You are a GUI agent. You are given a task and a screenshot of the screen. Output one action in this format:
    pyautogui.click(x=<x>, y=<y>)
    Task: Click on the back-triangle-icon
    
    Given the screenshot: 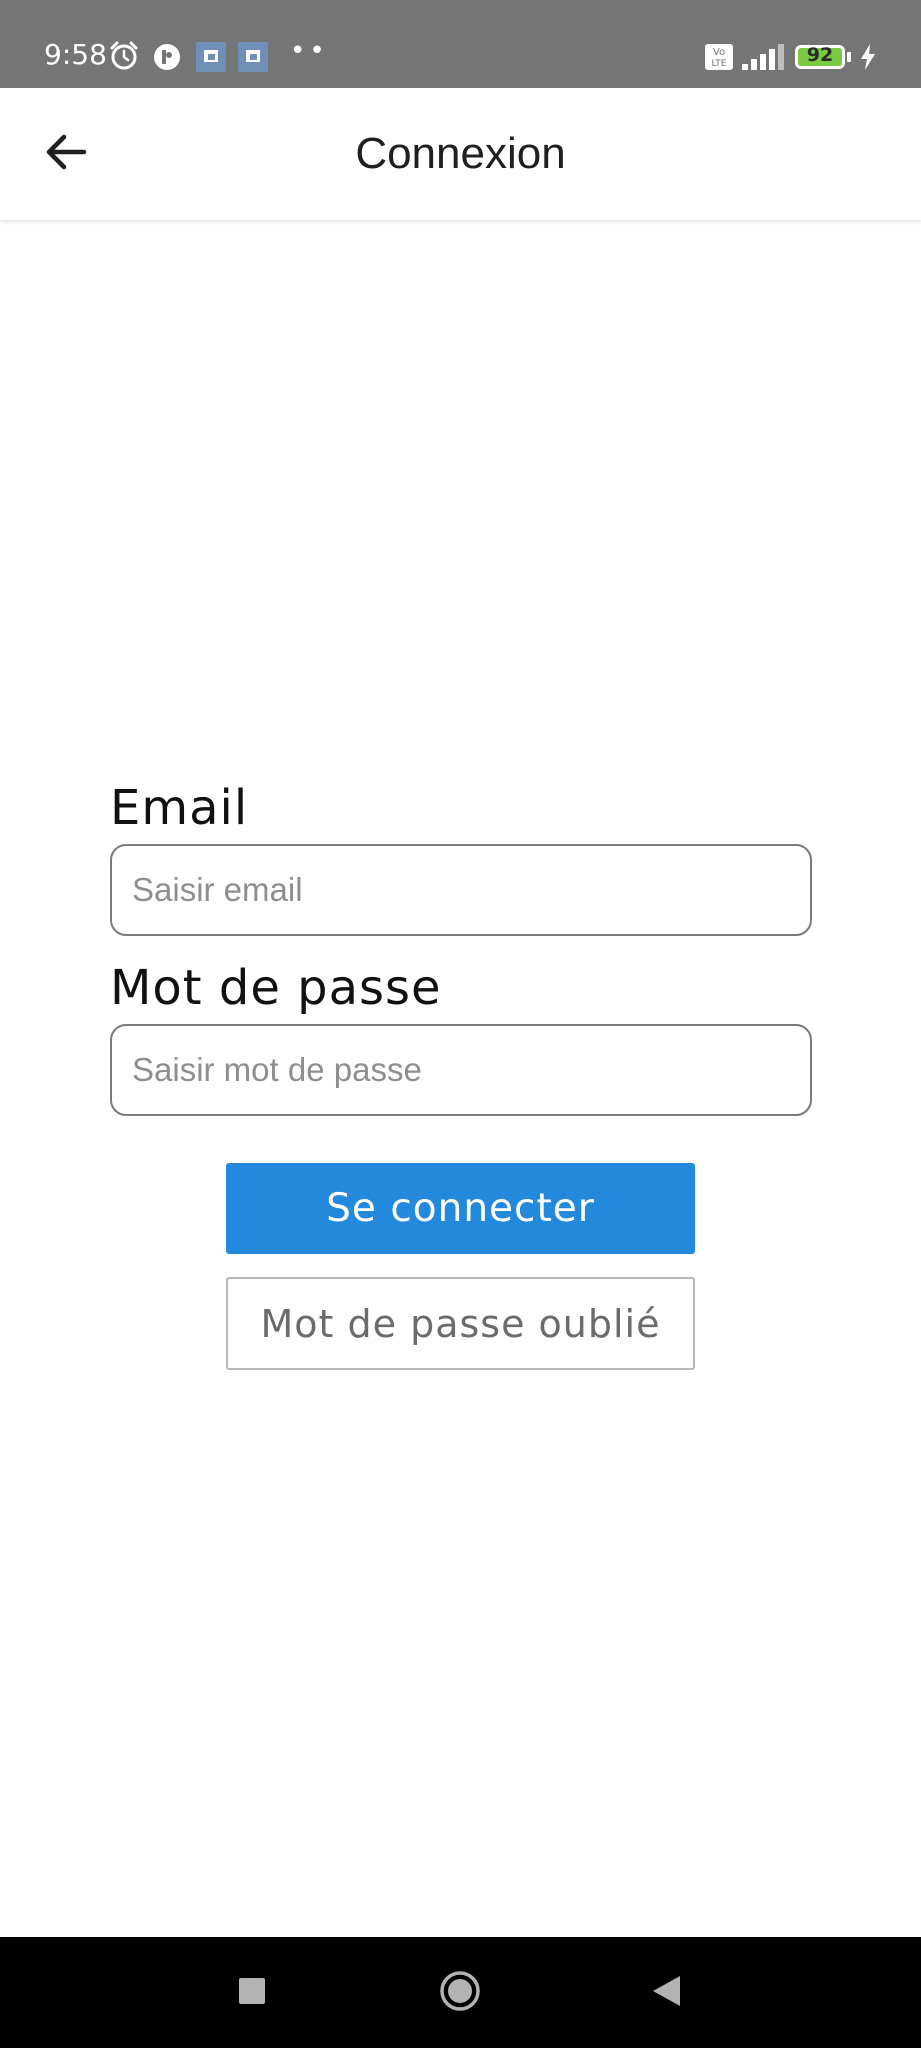 What is the action you would take?
    pyautogui.click(x=666, y=1993)
    